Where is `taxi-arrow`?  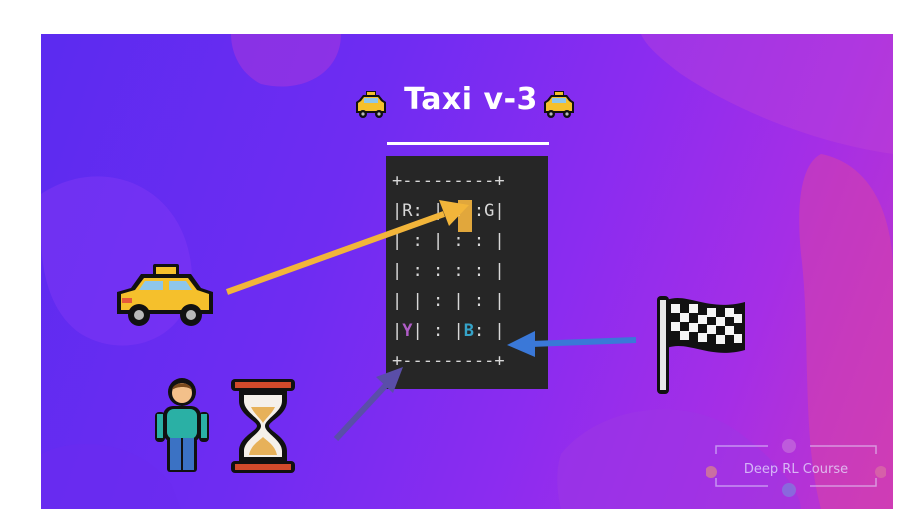
taxi-arrow is located at coordinates (347, 247).